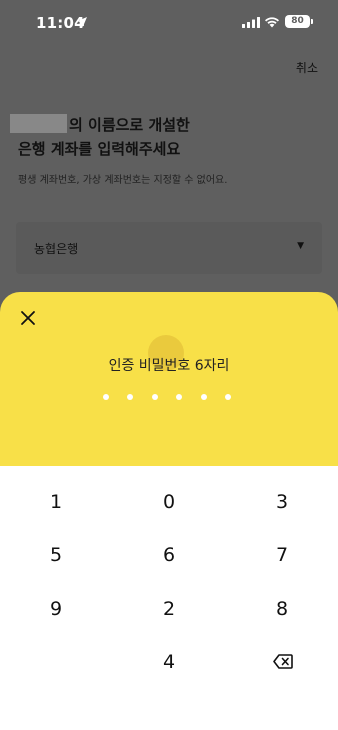  Describe the element at coordinates (56, 502) in the screenshot. I see `keypad-key: 1` at that location.